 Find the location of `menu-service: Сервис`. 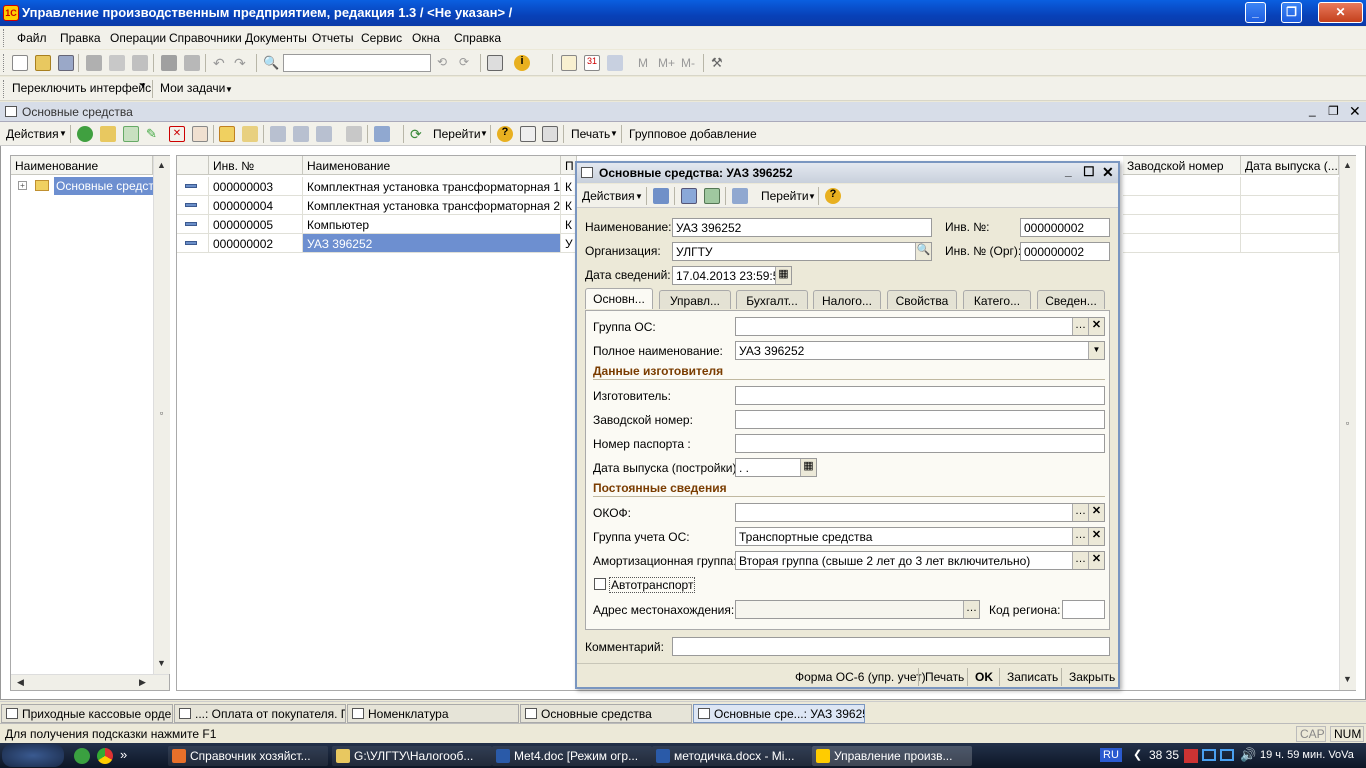

menu-service: Сервис is located at coordinates (381, 38).